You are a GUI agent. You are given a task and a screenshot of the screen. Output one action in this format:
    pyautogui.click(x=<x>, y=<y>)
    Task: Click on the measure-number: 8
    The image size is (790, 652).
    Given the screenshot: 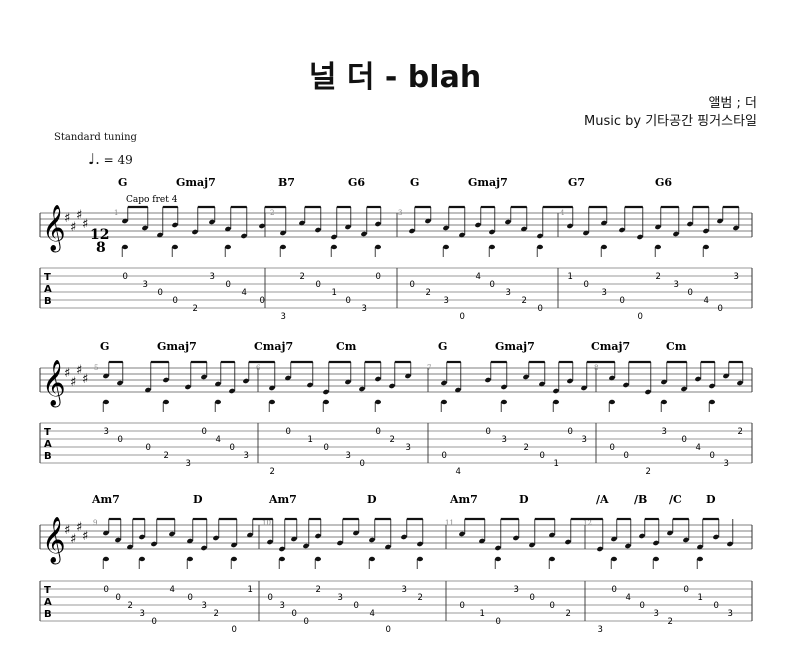 What is the action you would take?
    pyautogui.click(x=596, y=368)
    